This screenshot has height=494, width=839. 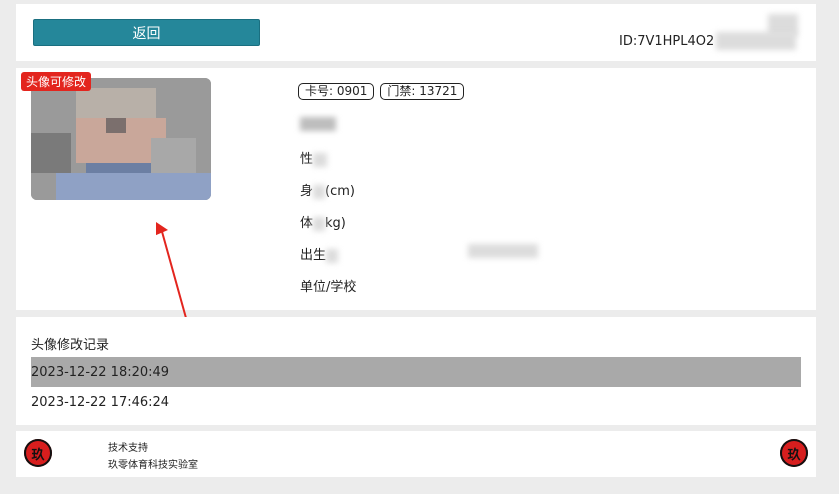 What do you see at coordinates (422, 91) in the screenshot?
I see `door-number: 门禁: 13721` at bounding box center [422, 91].